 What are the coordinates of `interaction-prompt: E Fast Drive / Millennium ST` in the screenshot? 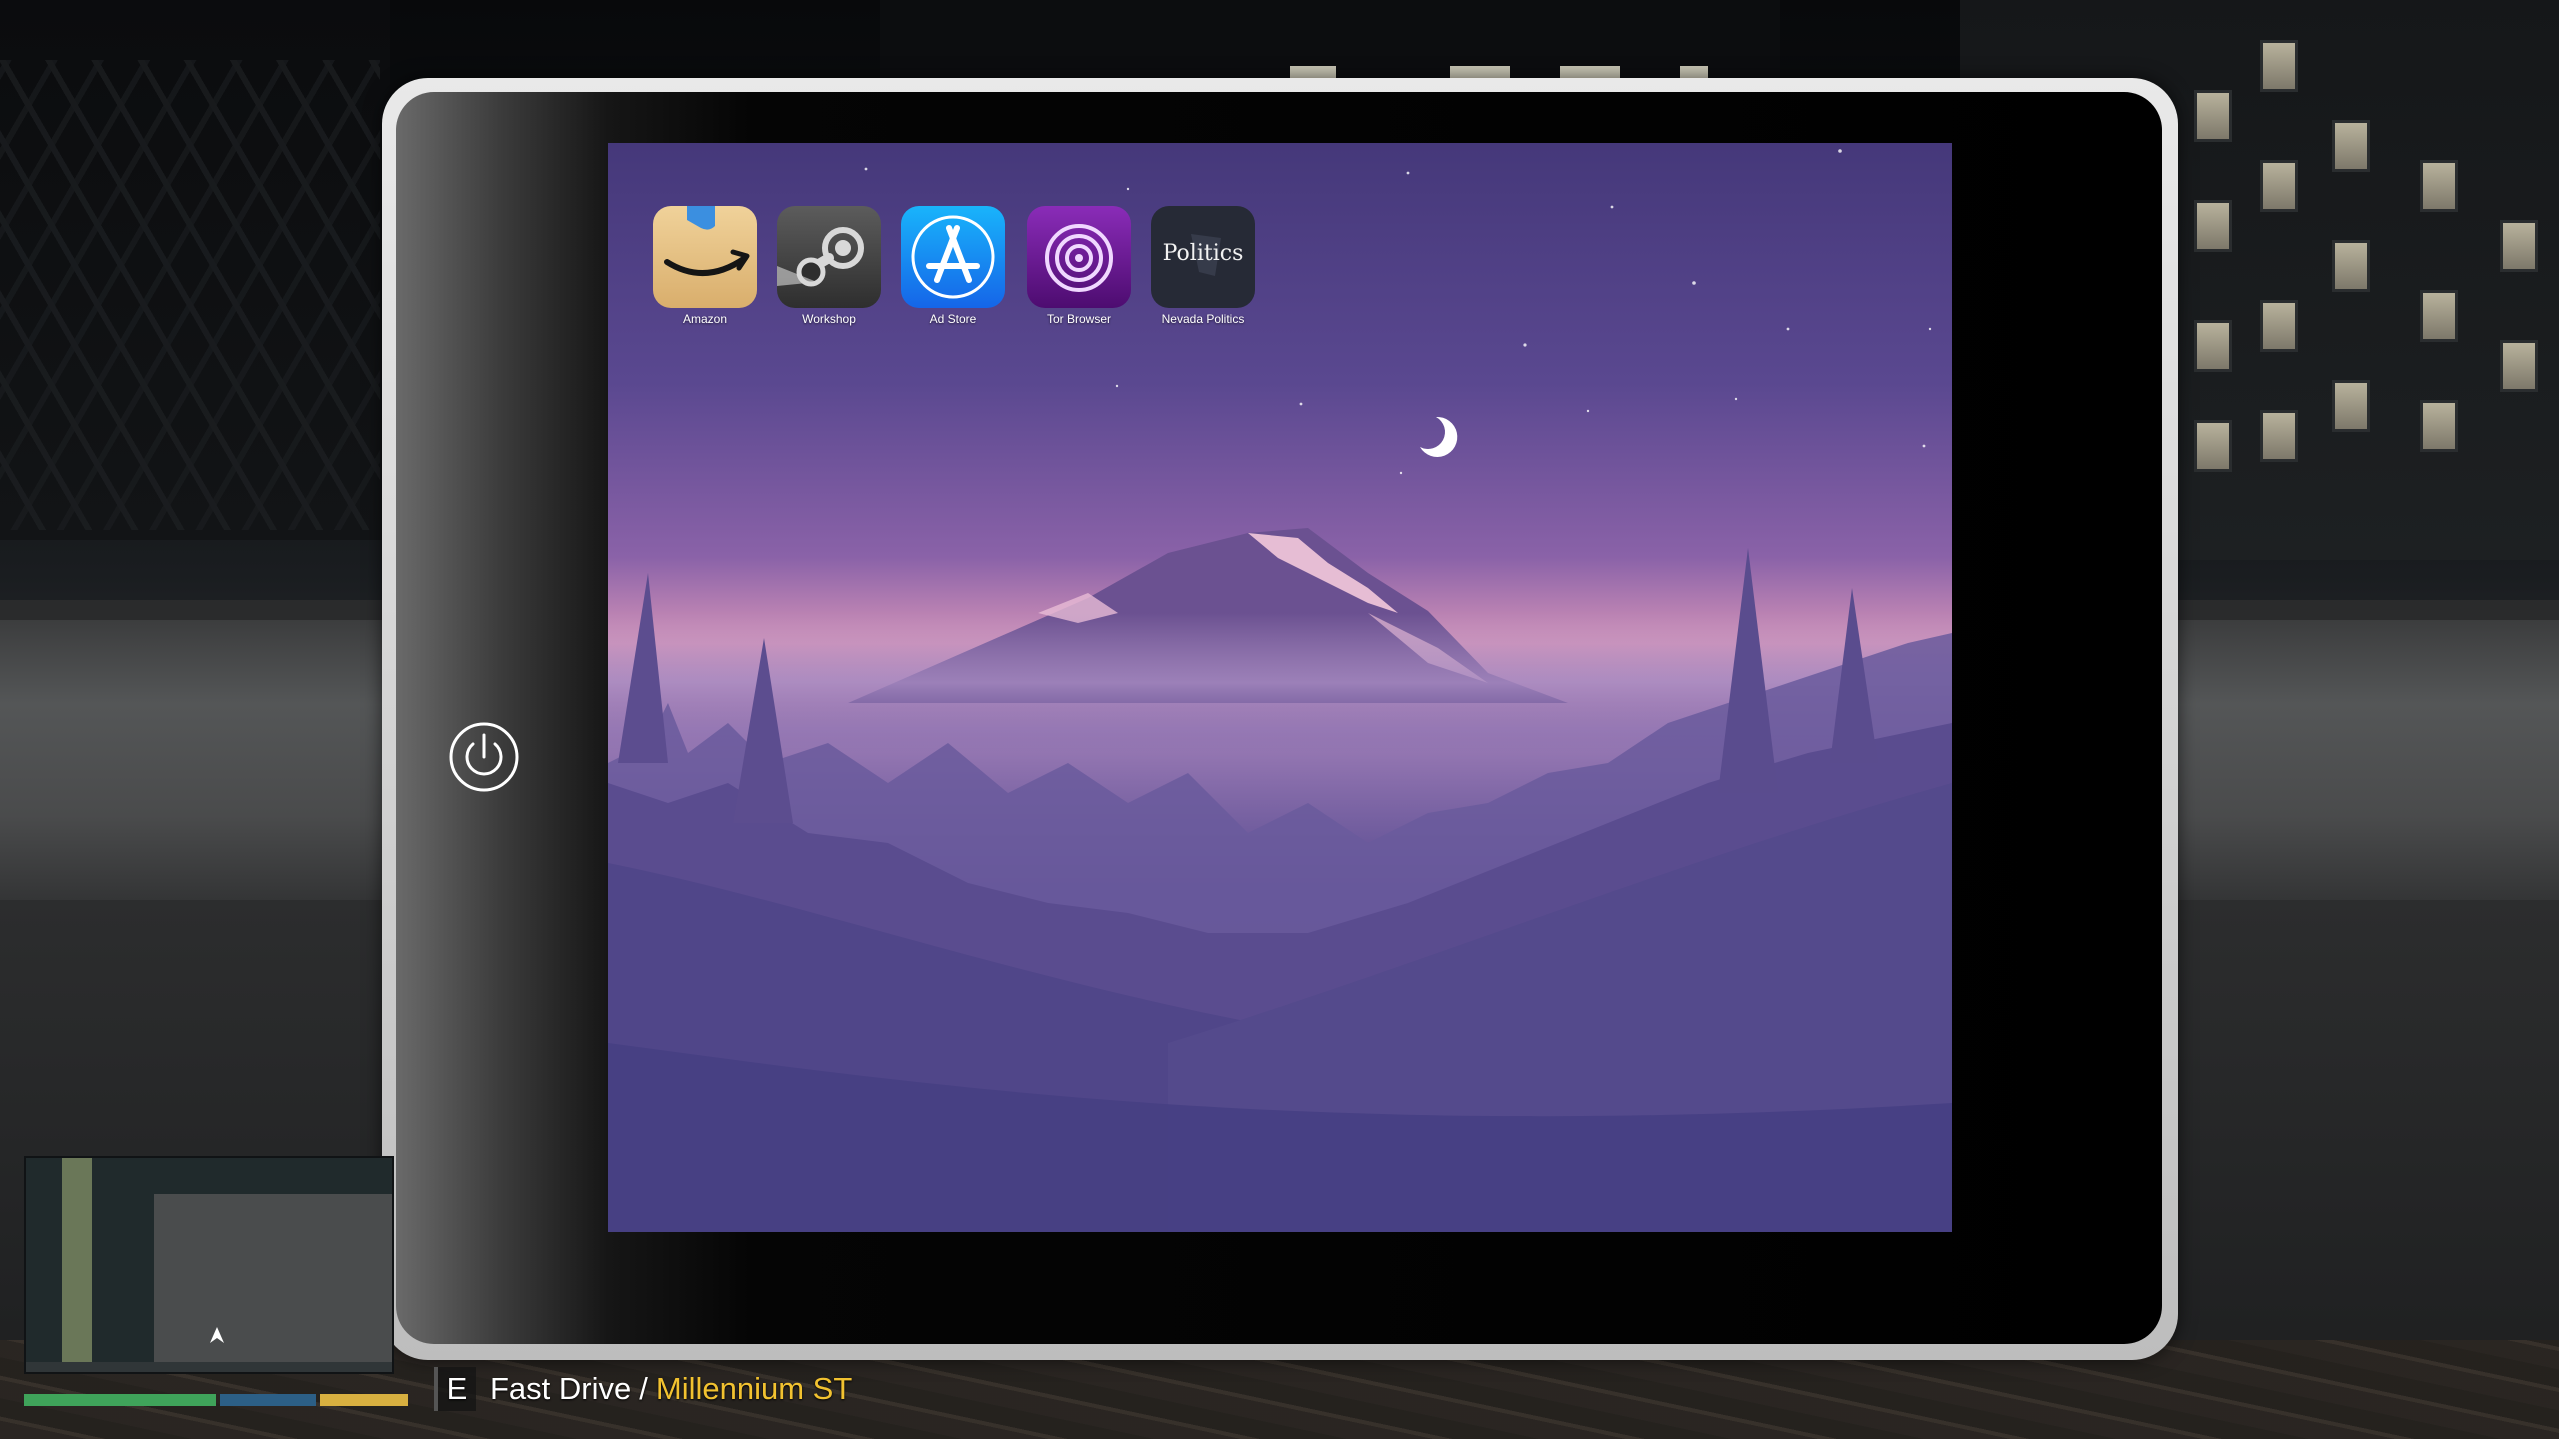 It's located at (643, 1389).